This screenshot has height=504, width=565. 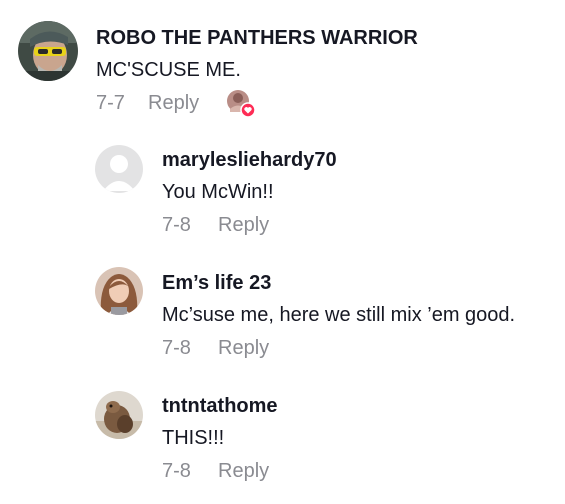 What do you see at coordinates (193, 438) in the screenshot?
I see `comment-text: THIS!!!` at bounding box center [193, 438].